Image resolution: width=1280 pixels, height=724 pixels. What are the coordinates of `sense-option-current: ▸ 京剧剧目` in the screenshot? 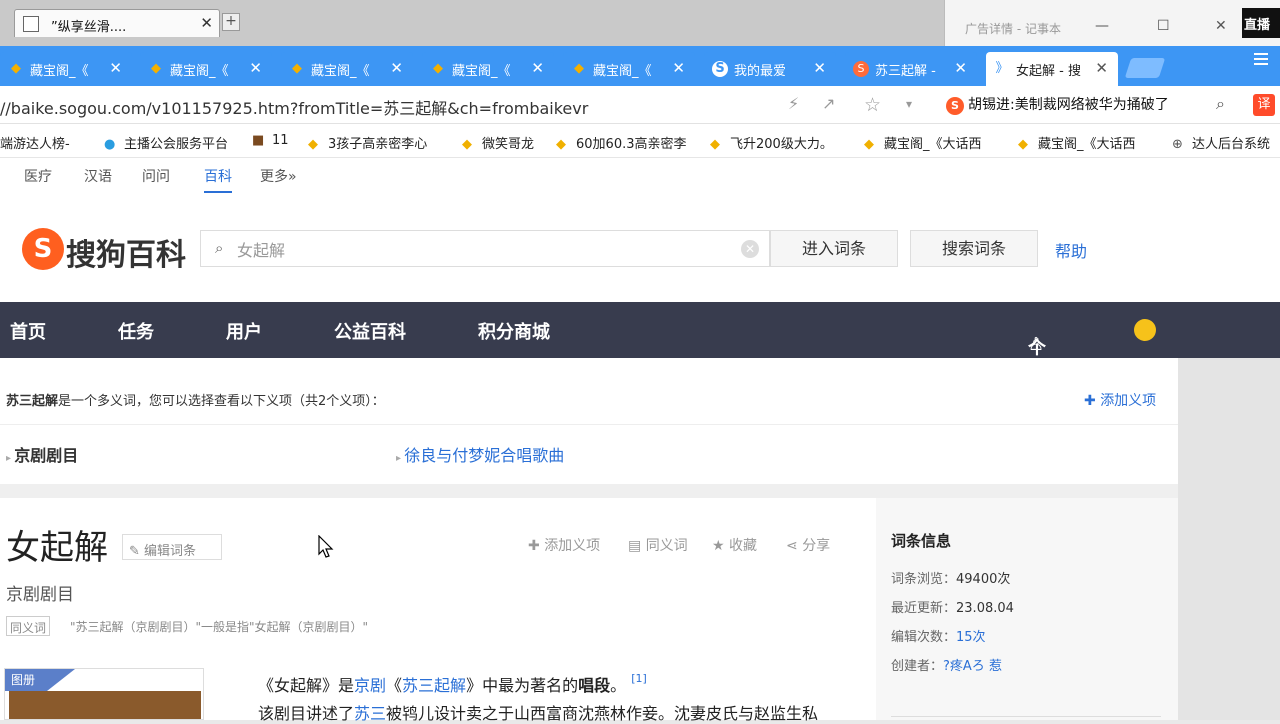 It's located at (42, 454).